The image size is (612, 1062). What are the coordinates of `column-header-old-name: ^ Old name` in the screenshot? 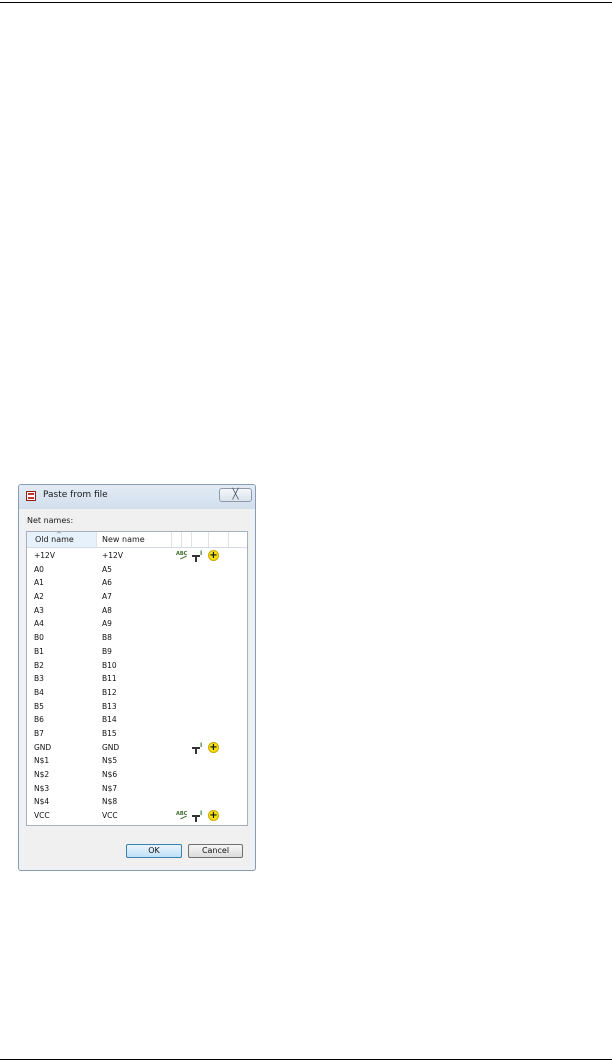 It's located at (62, 539).